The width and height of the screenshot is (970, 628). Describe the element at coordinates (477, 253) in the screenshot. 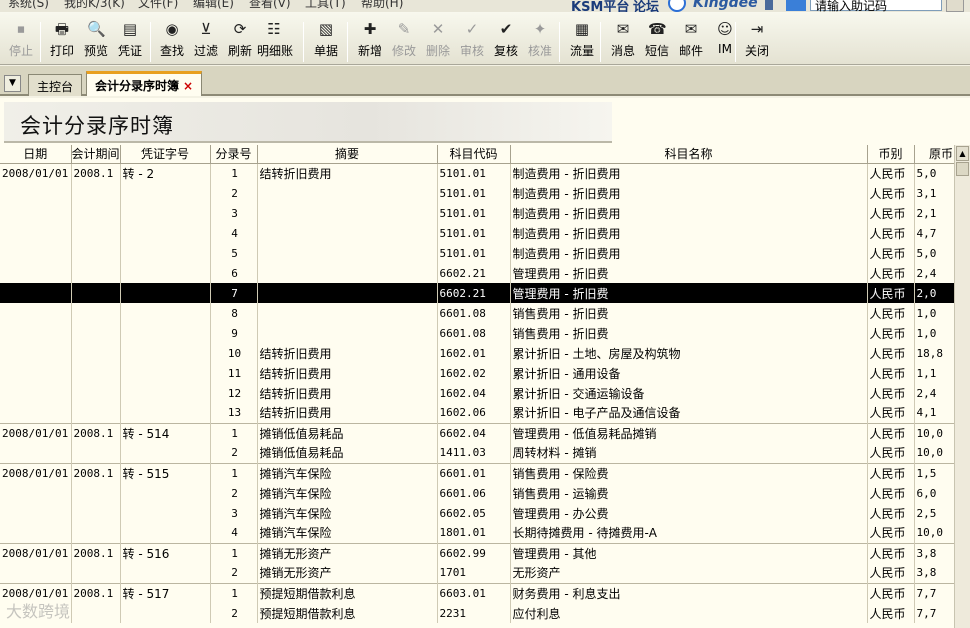

I see `table-row: 5 5101.01 制造费用 - 折旧费用 人民币 5,0` at that location.